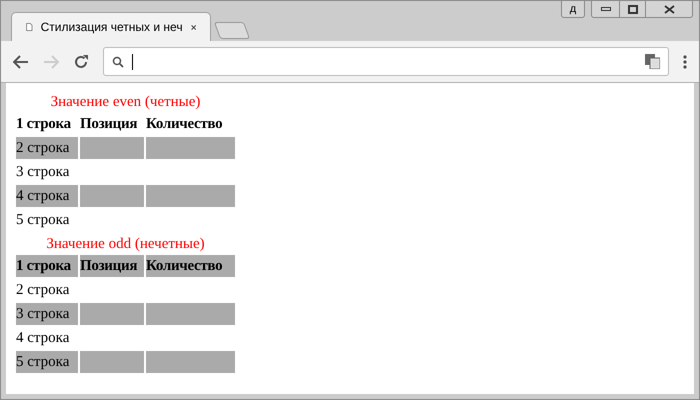 The image size is (700, 400). Describe the element at coordinates (81, 62) in the screenshot. I see `reload-icon` at that location.